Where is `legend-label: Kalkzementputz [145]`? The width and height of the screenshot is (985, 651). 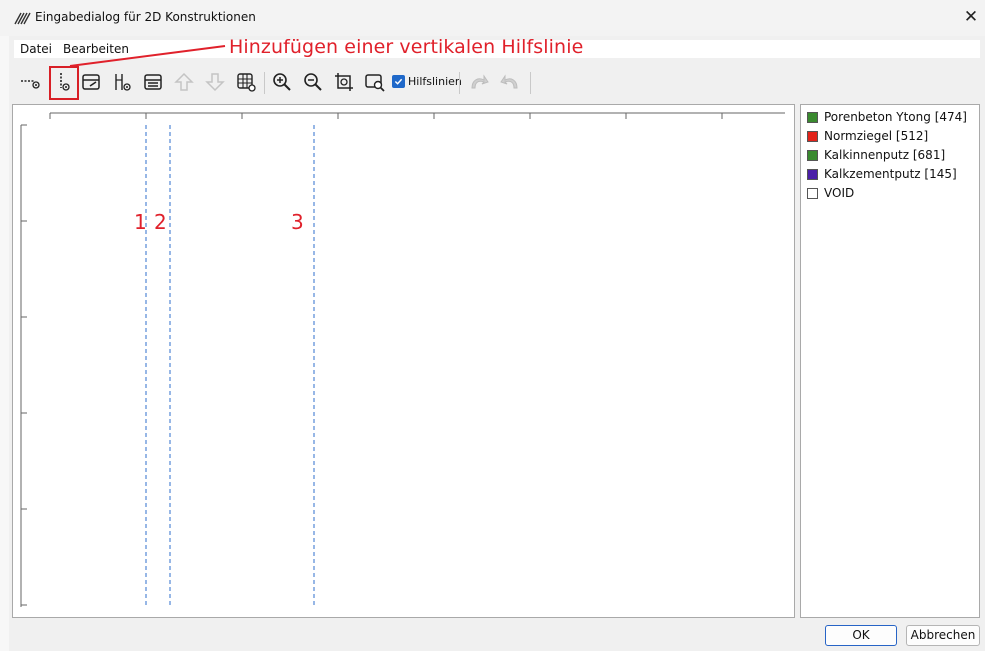 legend-label: Kalkzementputz [145] is located at coordinates (890, 174).